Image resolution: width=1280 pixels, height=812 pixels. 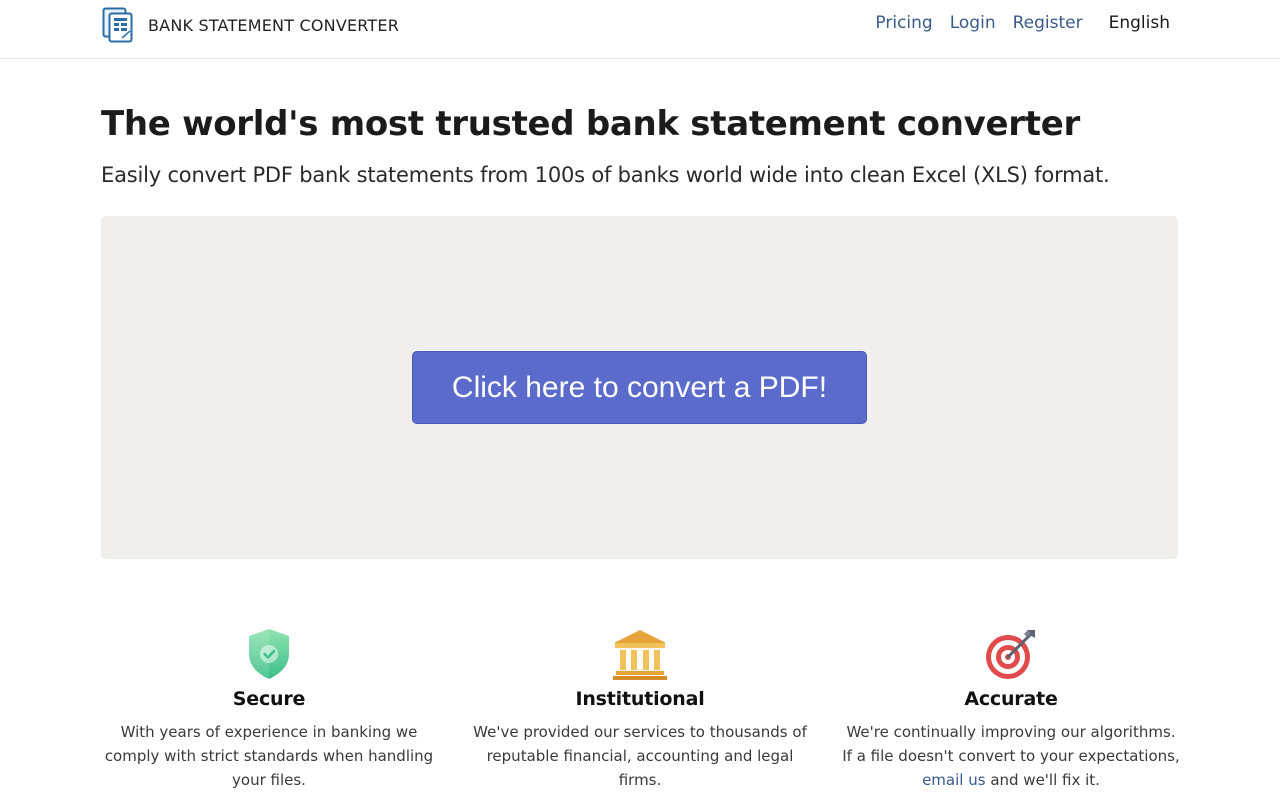 What do you see at coordinates (269, 699) in the screenshot?
I see `feature-title: Secure` at bounding box center [269, 699].